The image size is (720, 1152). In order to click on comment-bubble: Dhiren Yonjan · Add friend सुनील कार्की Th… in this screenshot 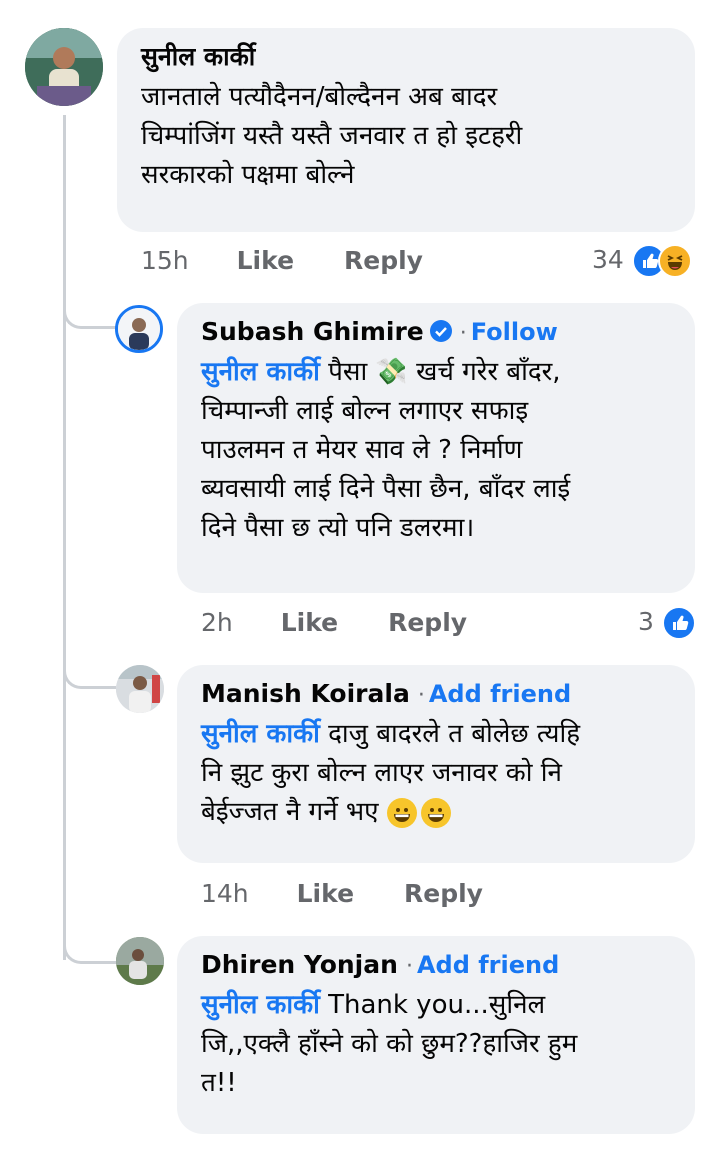, I will do `click(436, 1035)`.